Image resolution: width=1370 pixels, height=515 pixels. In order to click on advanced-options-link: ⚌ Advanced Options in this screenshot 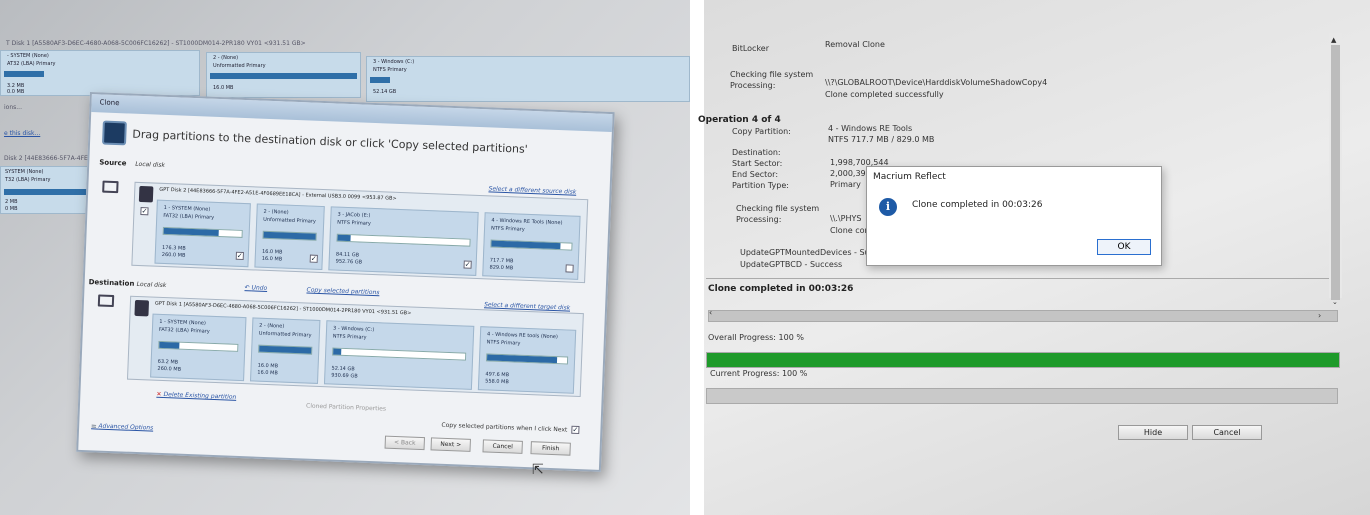, I will do `click(122, 426)`.